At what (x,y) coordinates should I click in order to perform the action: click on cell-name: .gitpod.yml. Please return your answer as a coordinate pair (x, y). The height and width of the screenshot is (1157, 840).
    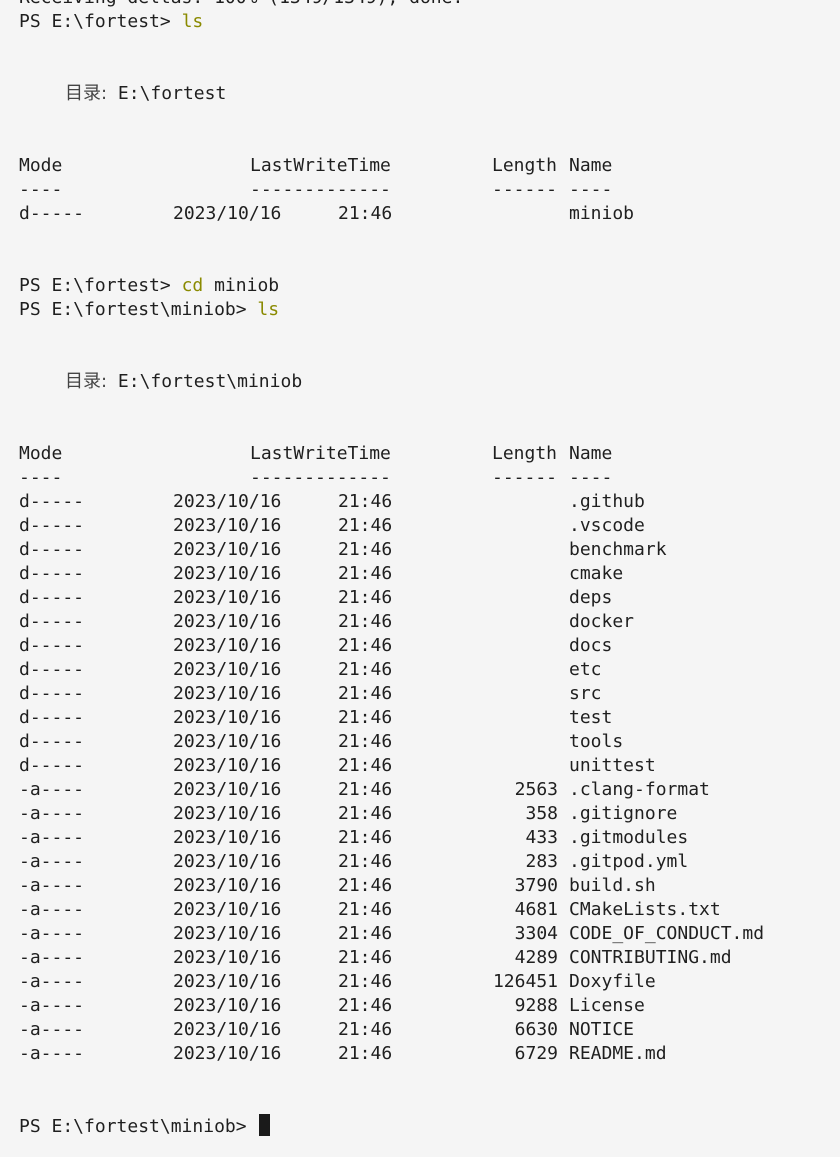
    Looking at the image, I should click on (629, 861).